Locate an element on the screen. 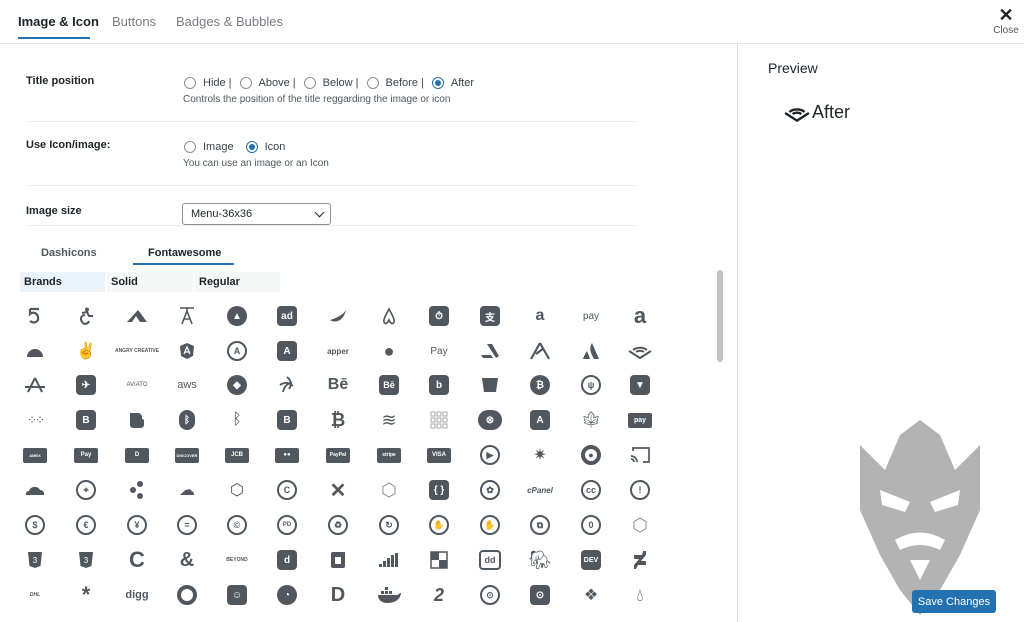  tab-buttons: Buttons is located at coordinates (134, 21).